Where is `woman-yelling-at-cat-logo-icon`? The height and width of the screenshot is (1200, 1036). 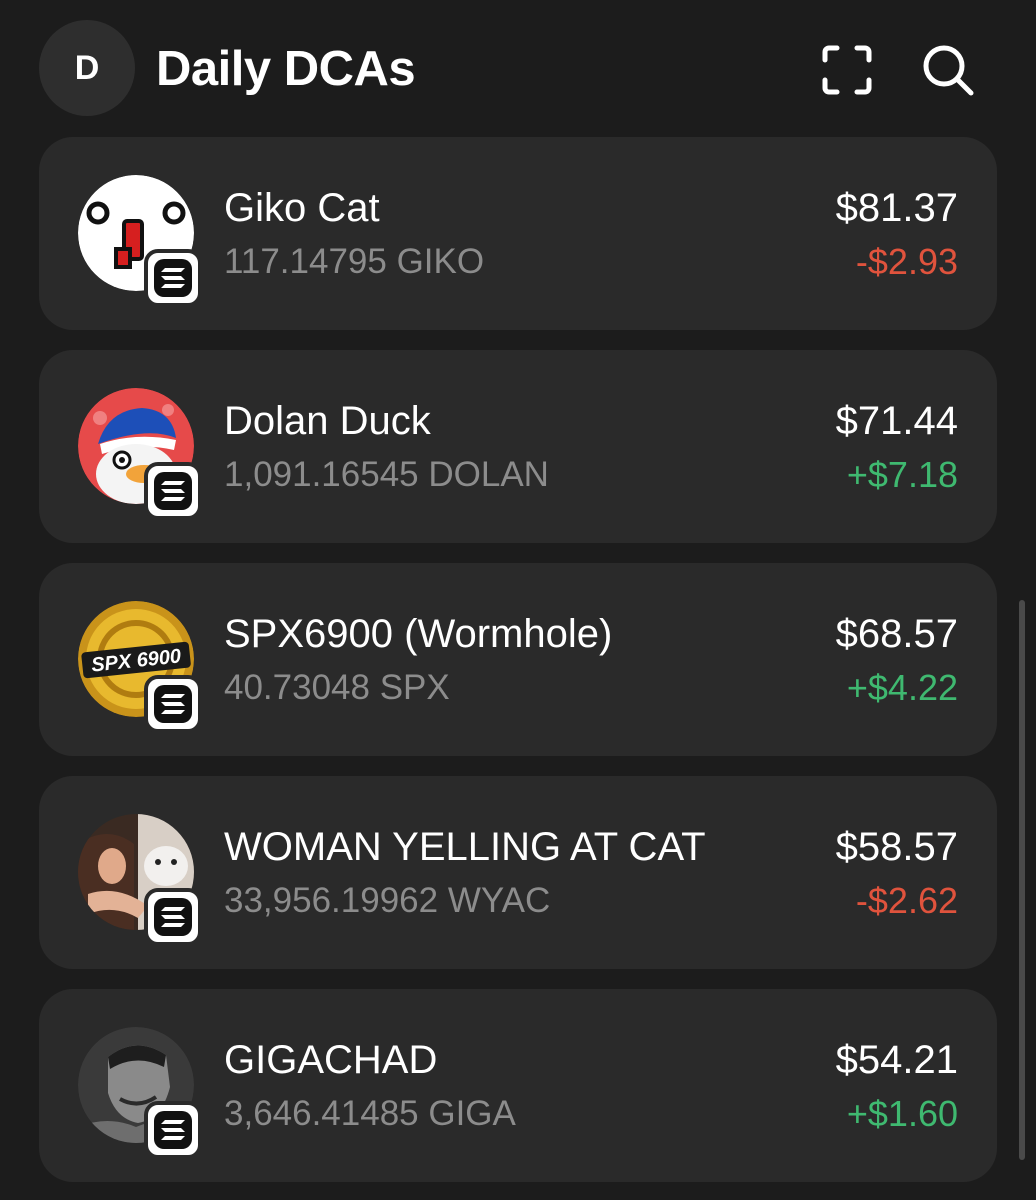 woman-yelling-at-cat-logo-icon is located at coordinates (140, 880).